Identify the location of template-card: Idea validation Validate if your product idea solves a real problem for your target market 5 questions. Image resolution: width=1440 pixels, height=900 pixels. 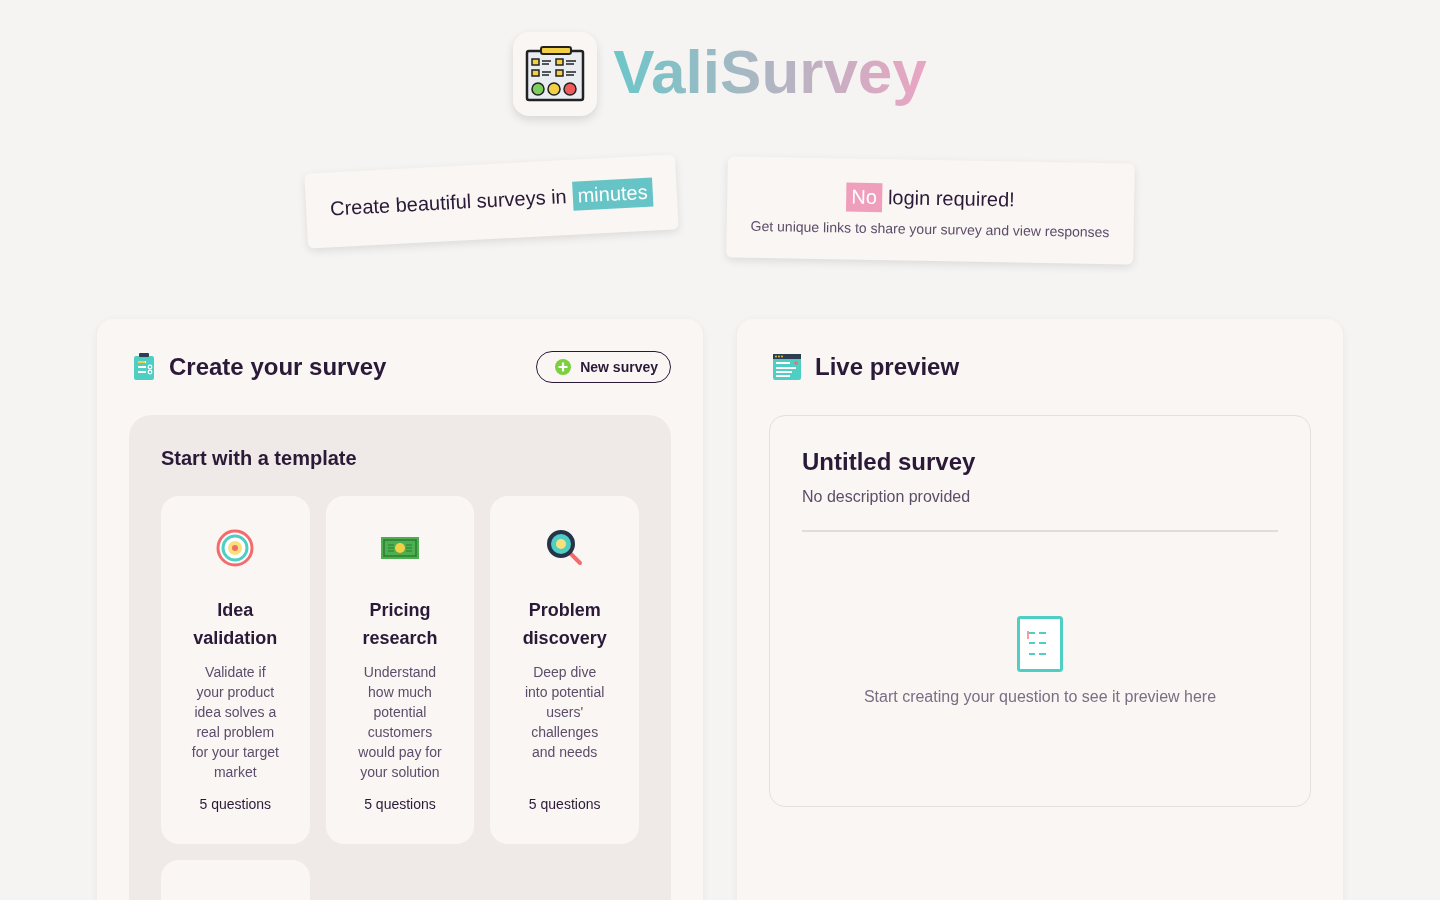
(235, 670).